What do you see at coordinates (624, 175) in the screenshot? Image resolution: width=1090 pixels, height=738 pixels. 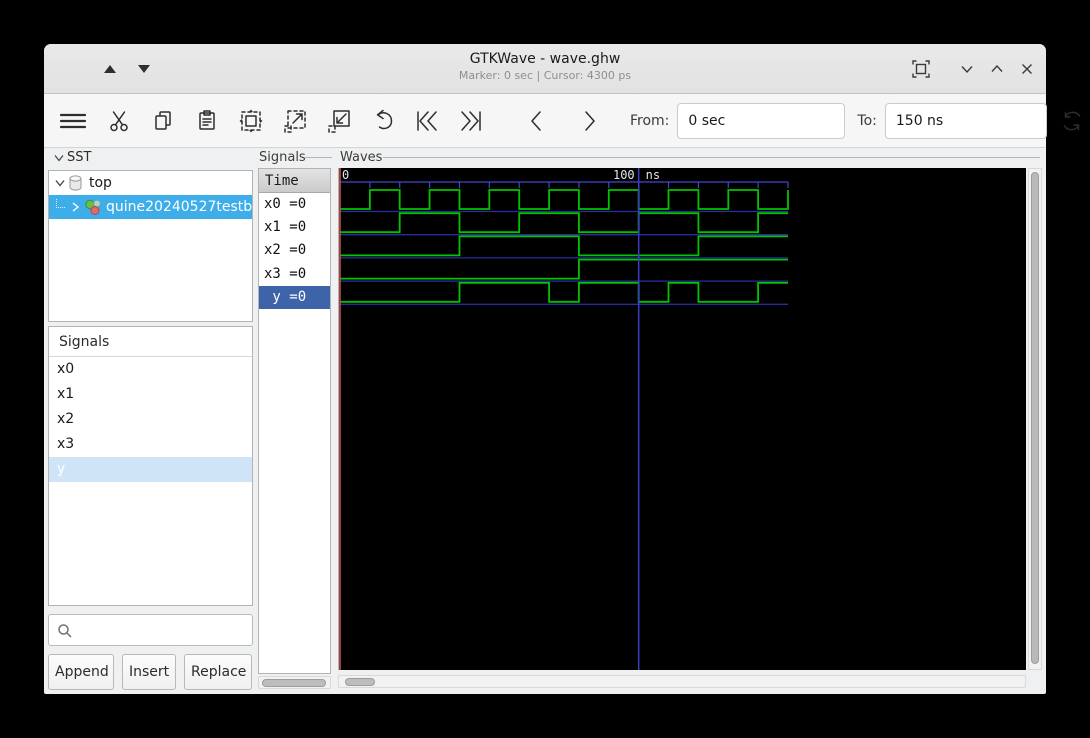 I see `svg-text: 100` at bounding box center [624, 175].